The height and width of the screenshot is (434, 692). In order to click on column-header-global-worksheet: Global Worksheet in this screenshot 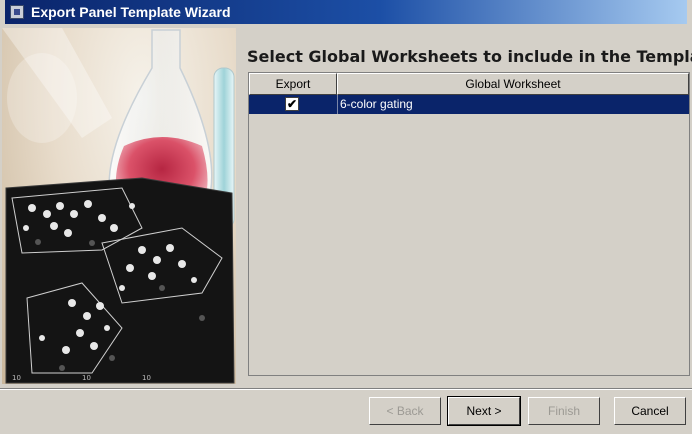, I will do `click(513, 84)`.